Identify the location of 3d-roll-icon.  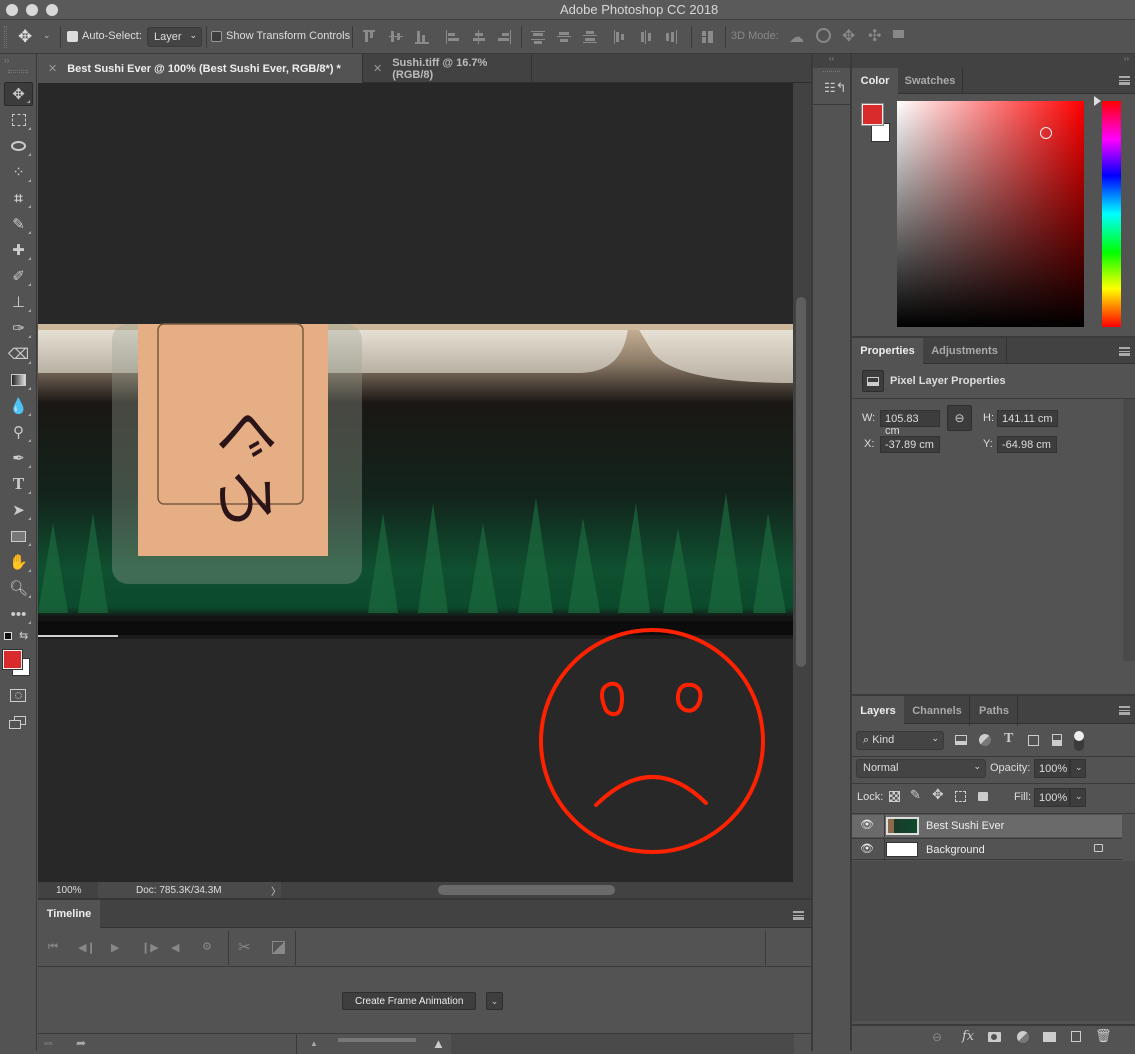
(823, 35).